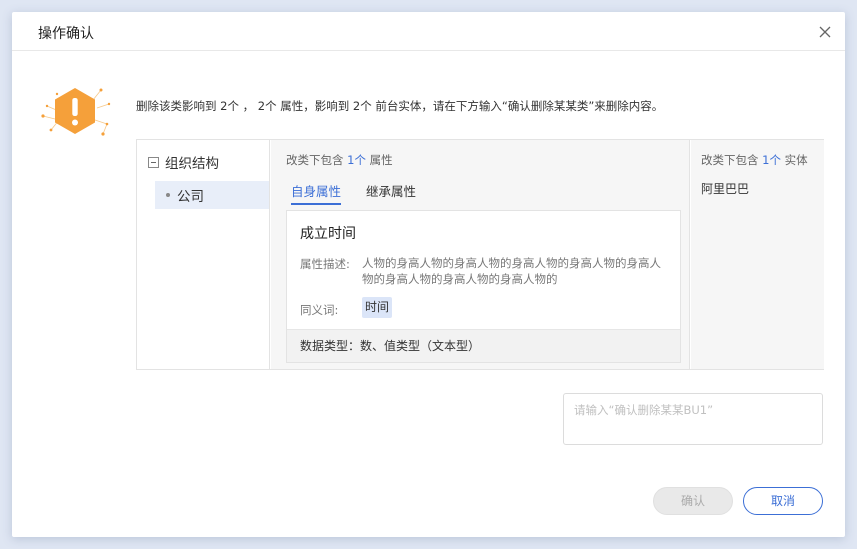  What do you see at coordinates (757, 254) in the screenshot?
I see `entities-column: 改类下包含 1个 实体 阿里巴巴` at bounding box center [757, 254].